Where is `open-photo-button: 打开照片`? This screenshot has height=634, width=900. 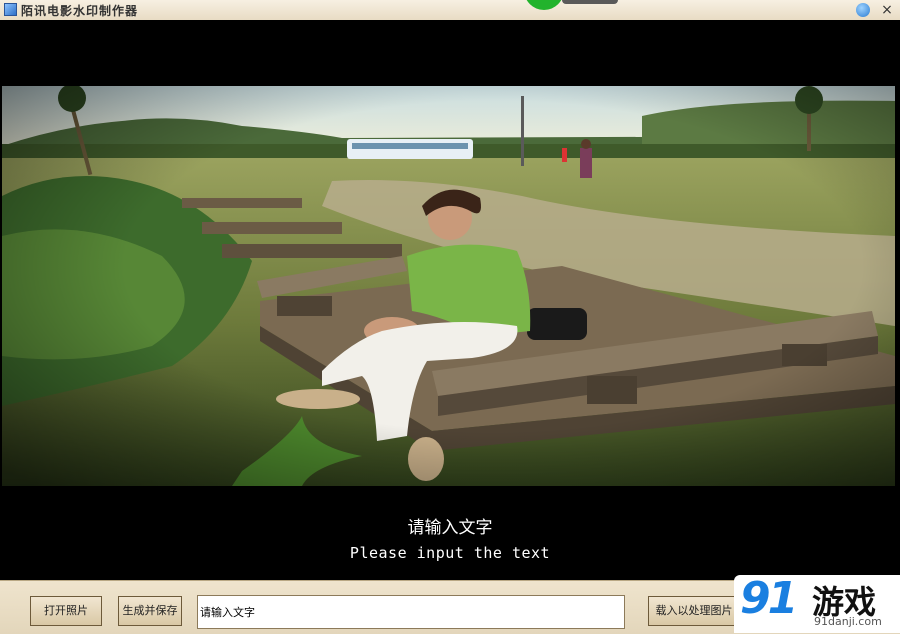
open-photo-button: 打开照片 is located at coordinates (66, 611).